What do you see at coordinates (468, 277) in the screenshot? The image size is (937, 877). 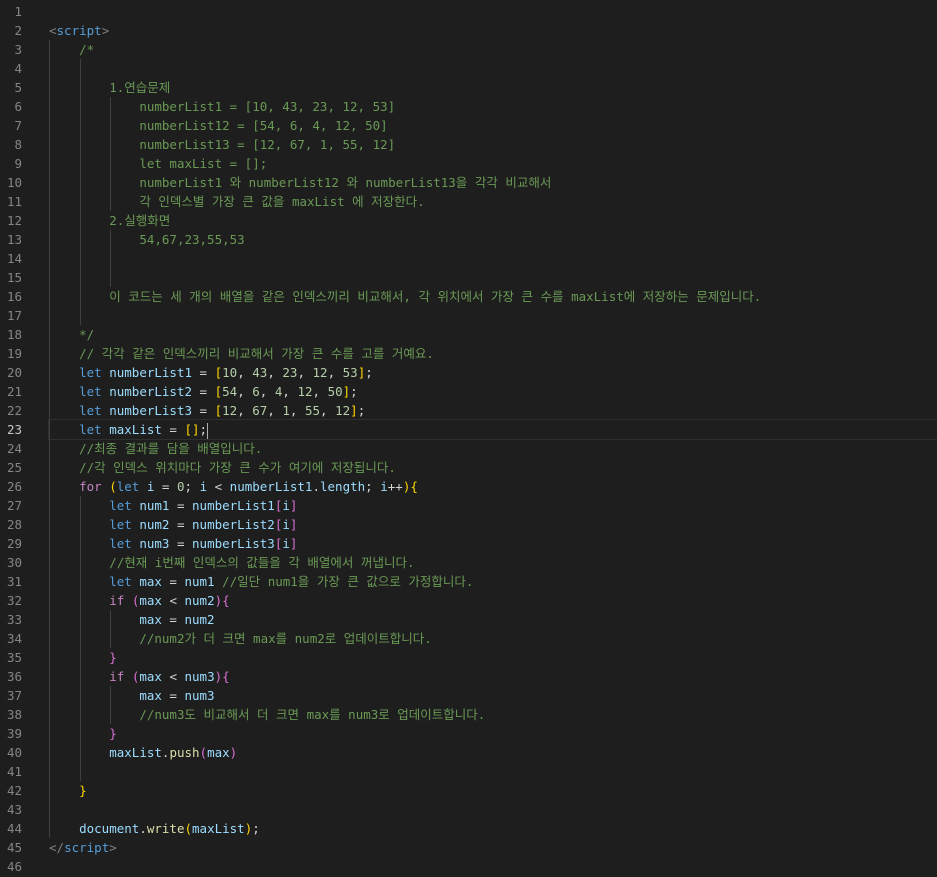 I see `code-line: 15` at bounding box center [468, 277].